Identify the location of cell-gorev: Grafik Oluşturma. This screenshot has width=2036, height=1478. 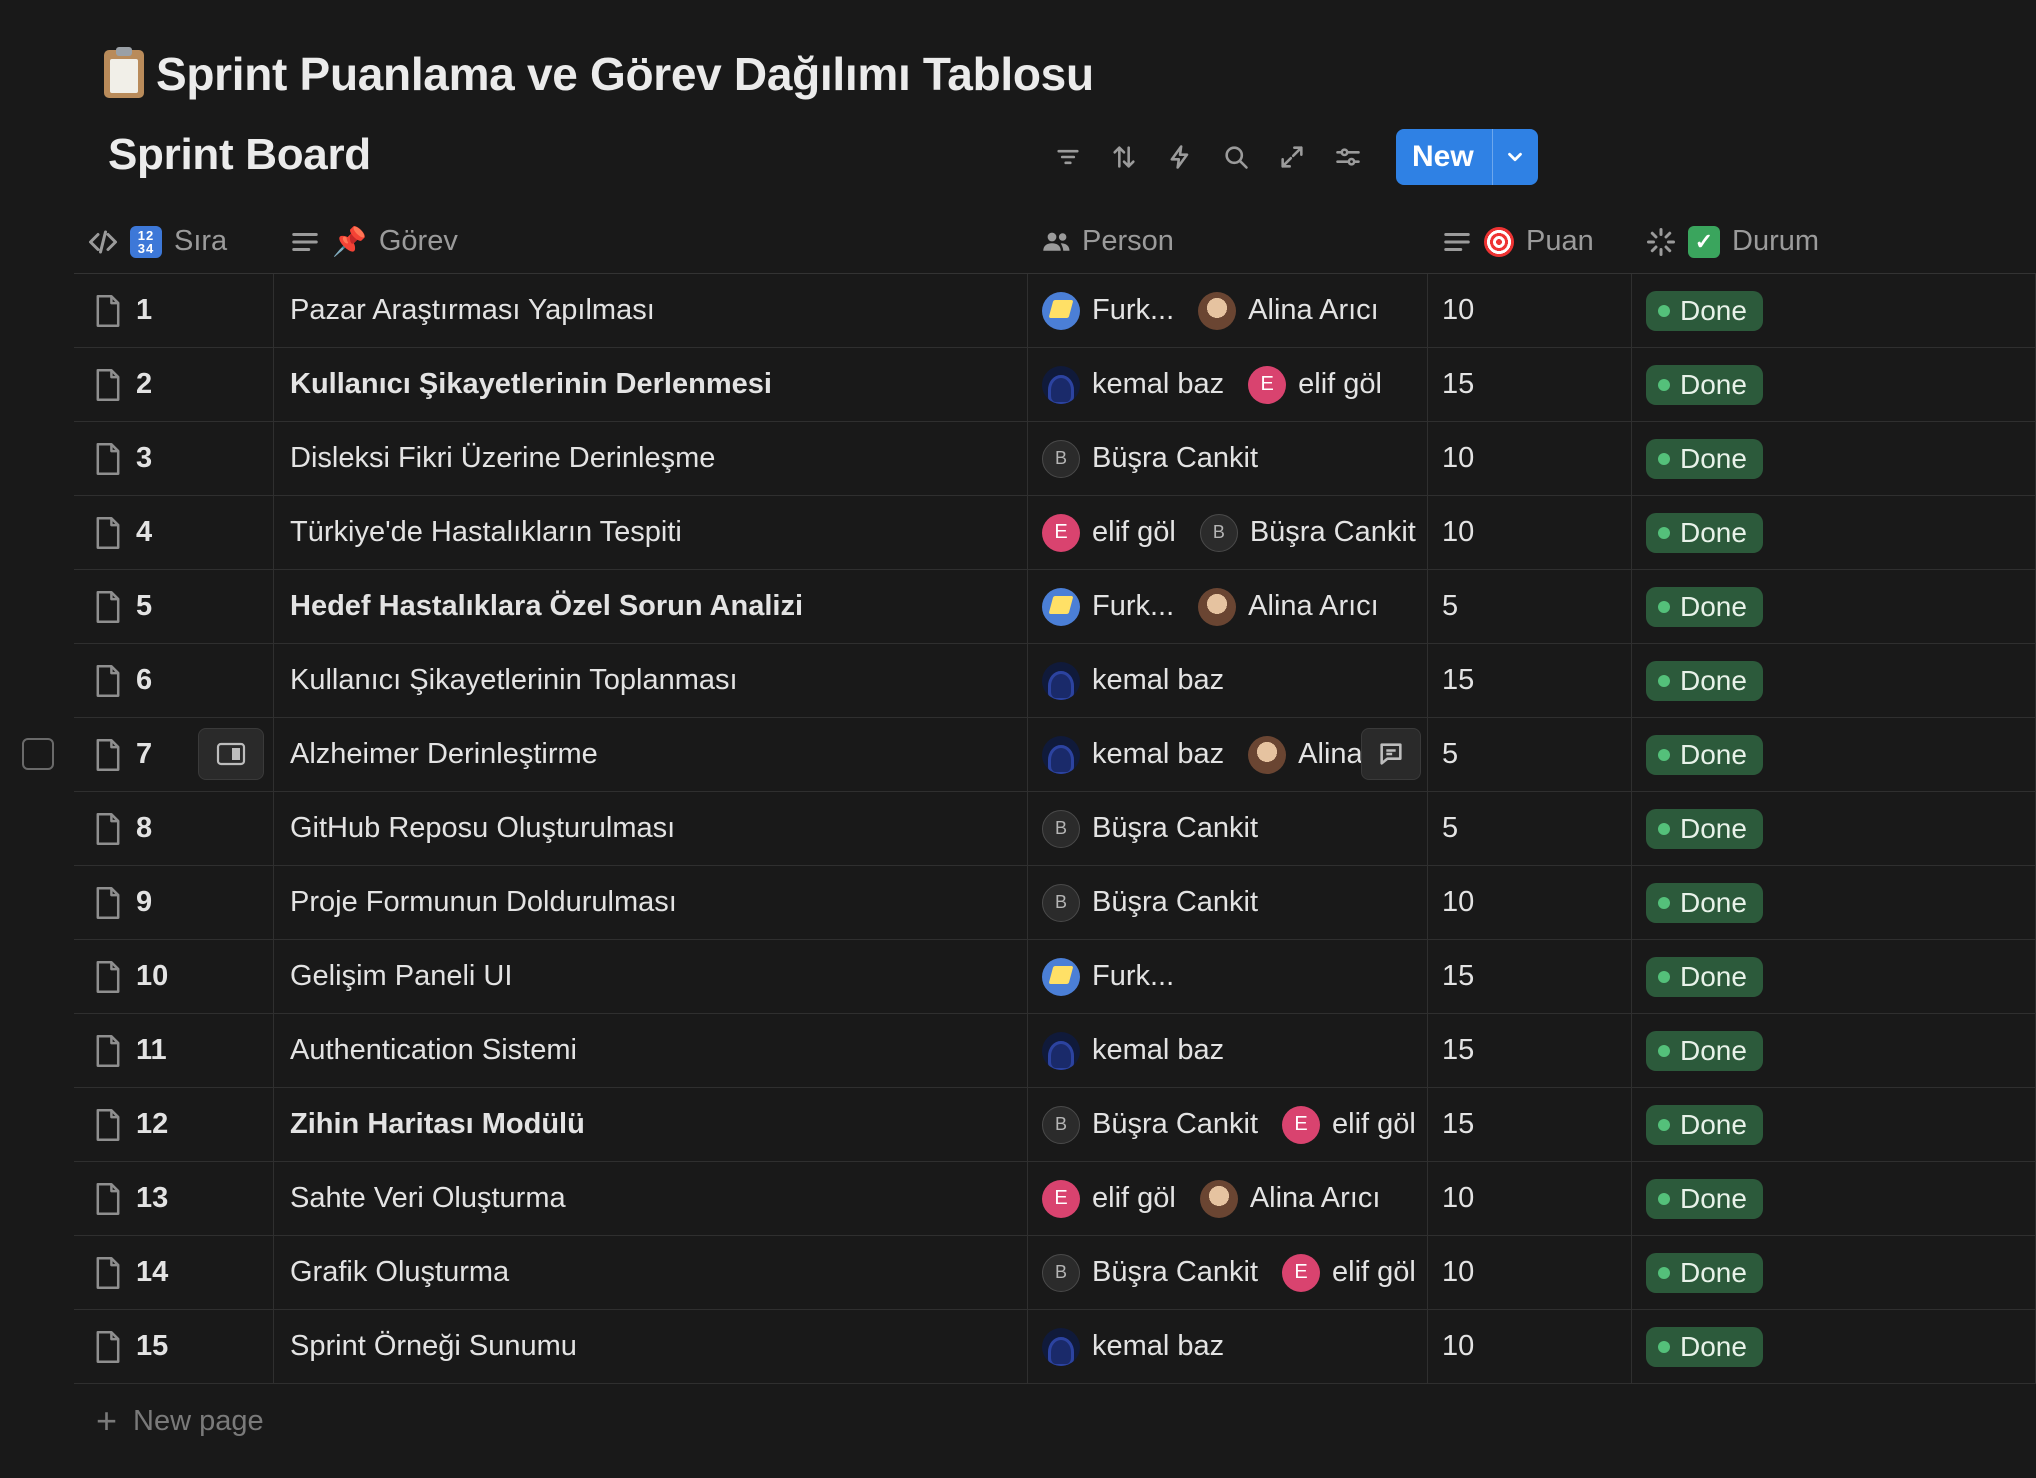
(651, 1272).